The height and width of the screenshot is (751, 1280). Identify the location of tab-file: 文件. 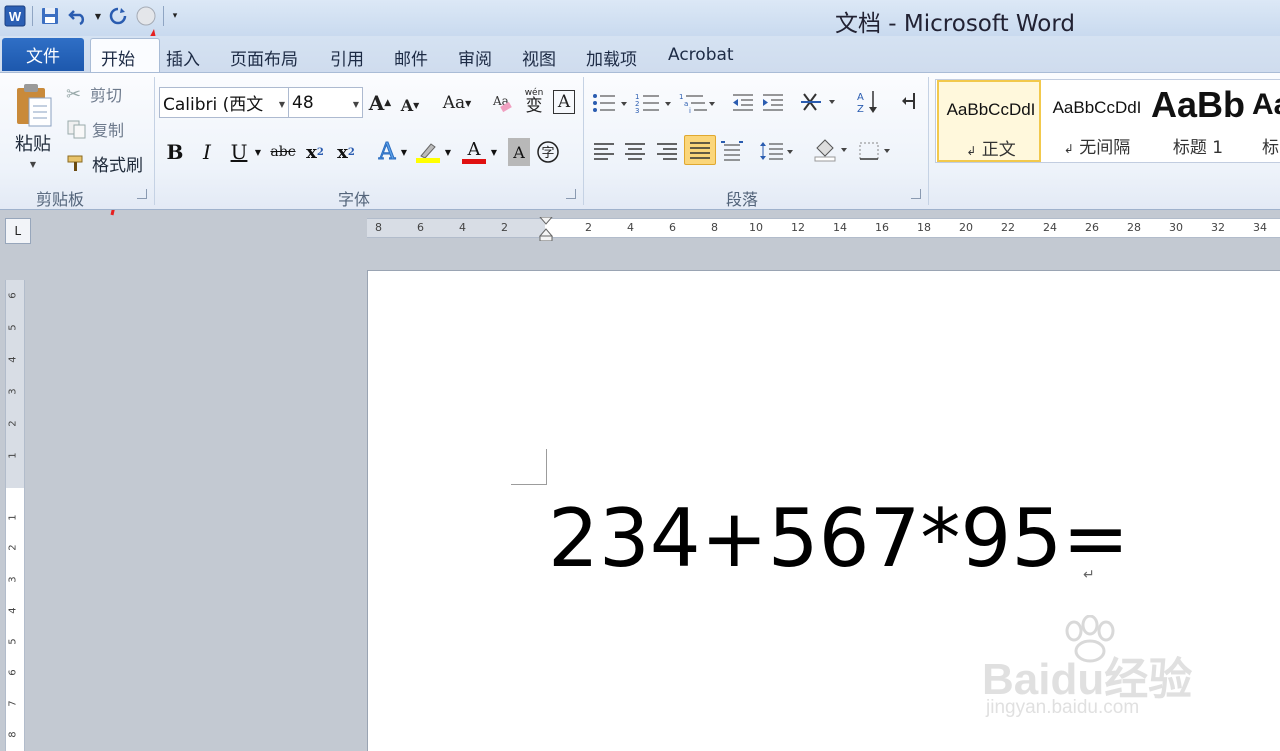
(43, 54).